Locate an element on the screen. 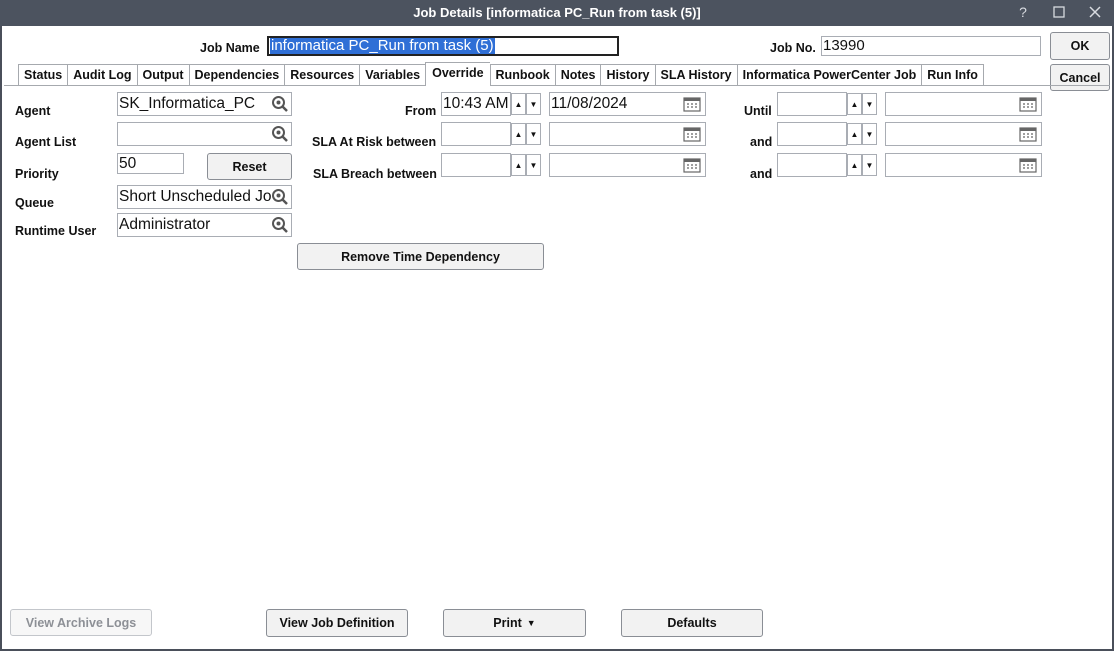 The image size is (1114, 651). sla-risk-and-time-spinner: ▲ ▼ is located at coordinates (862, 134).